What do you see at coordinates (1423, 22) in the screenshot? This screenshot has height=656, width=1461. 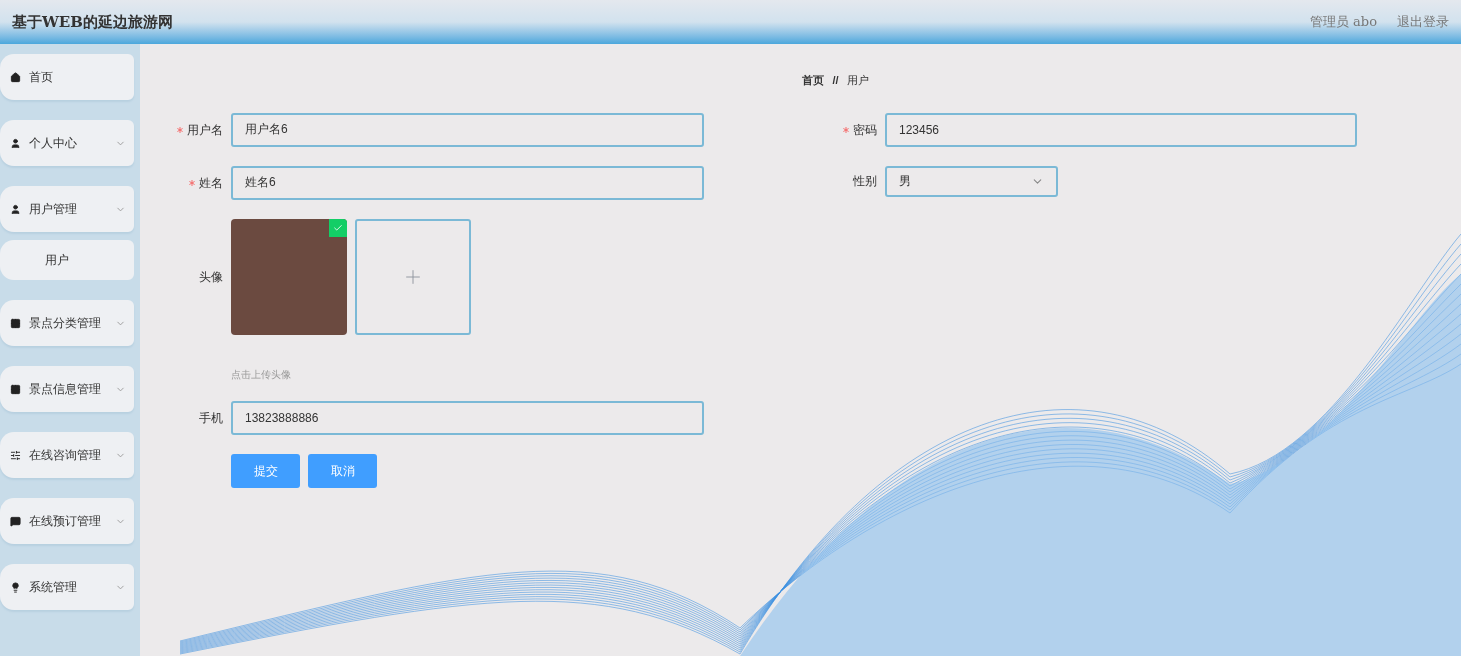 I see `logout-link: 退出登录` at bounding box center [1423, 22].